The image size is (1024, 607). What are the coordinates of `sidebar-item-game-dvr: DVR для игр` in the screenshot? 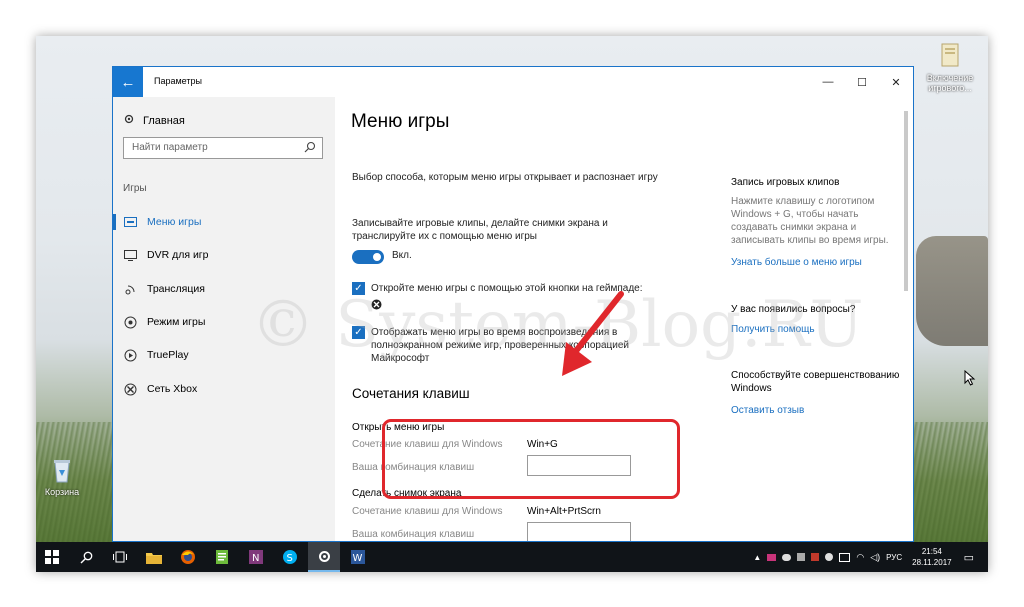 It's located at (224, 255).